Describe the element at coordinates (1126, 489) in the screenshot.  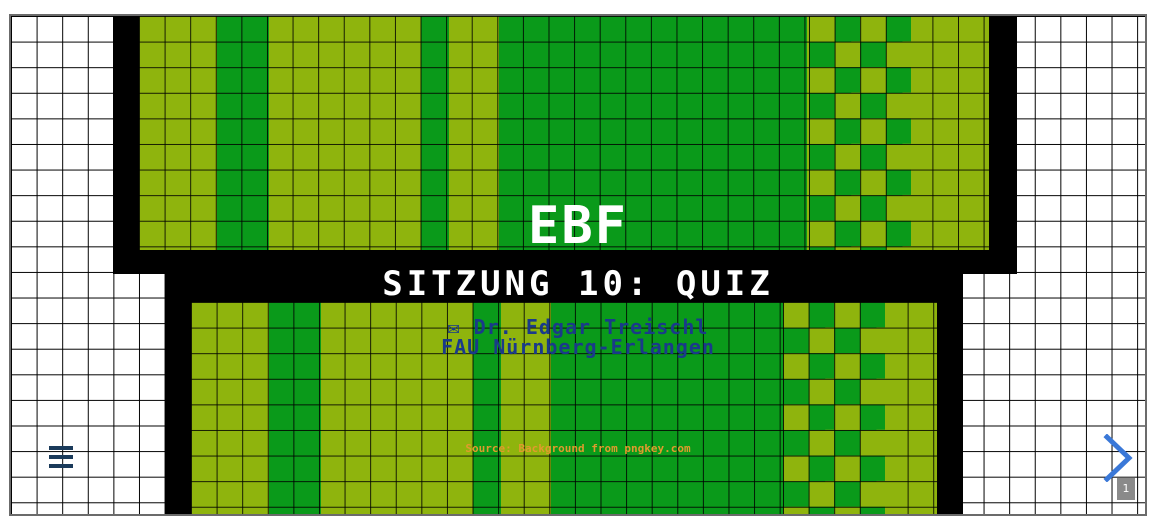
I see `page-number: 1` at that location.